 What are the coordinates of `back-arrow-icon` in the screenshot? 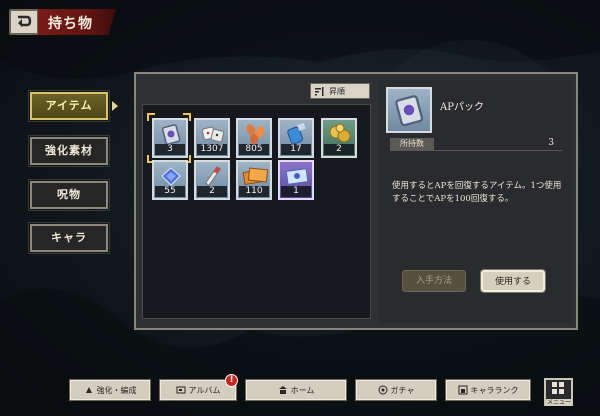 It's located at (25, 21).